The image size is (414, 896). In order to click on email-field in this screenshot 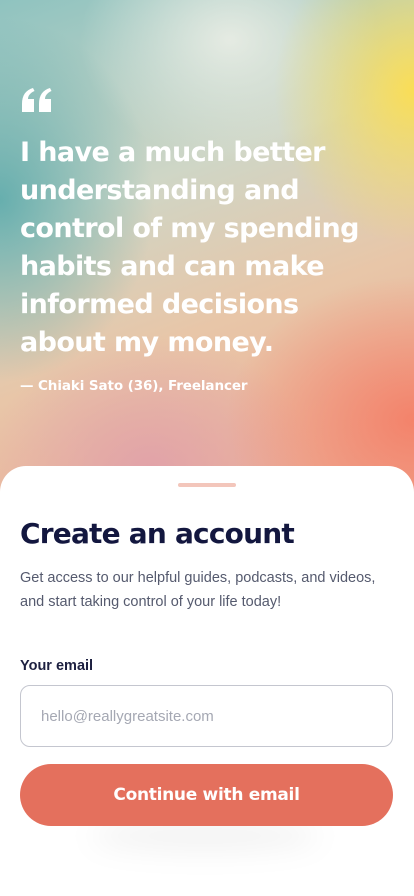, I will do `click(206, 716)`.